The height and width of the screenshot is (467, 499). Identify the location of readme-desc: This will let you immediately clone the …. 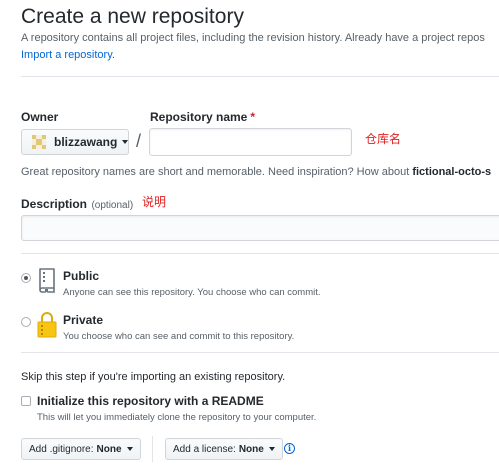
(177, 417).